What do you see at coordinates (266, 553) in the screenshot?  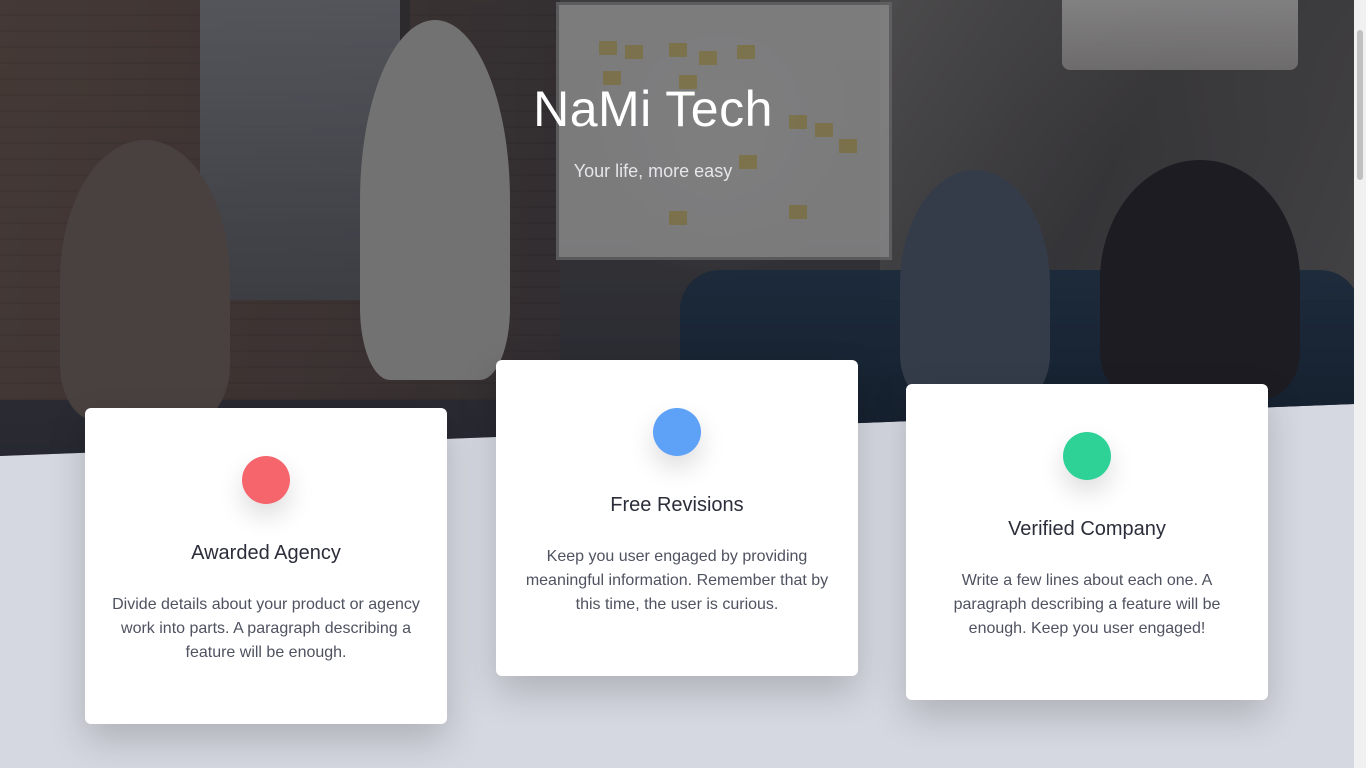 I see `feature-title: Awarded Agency` at bounding box center [266, 553].